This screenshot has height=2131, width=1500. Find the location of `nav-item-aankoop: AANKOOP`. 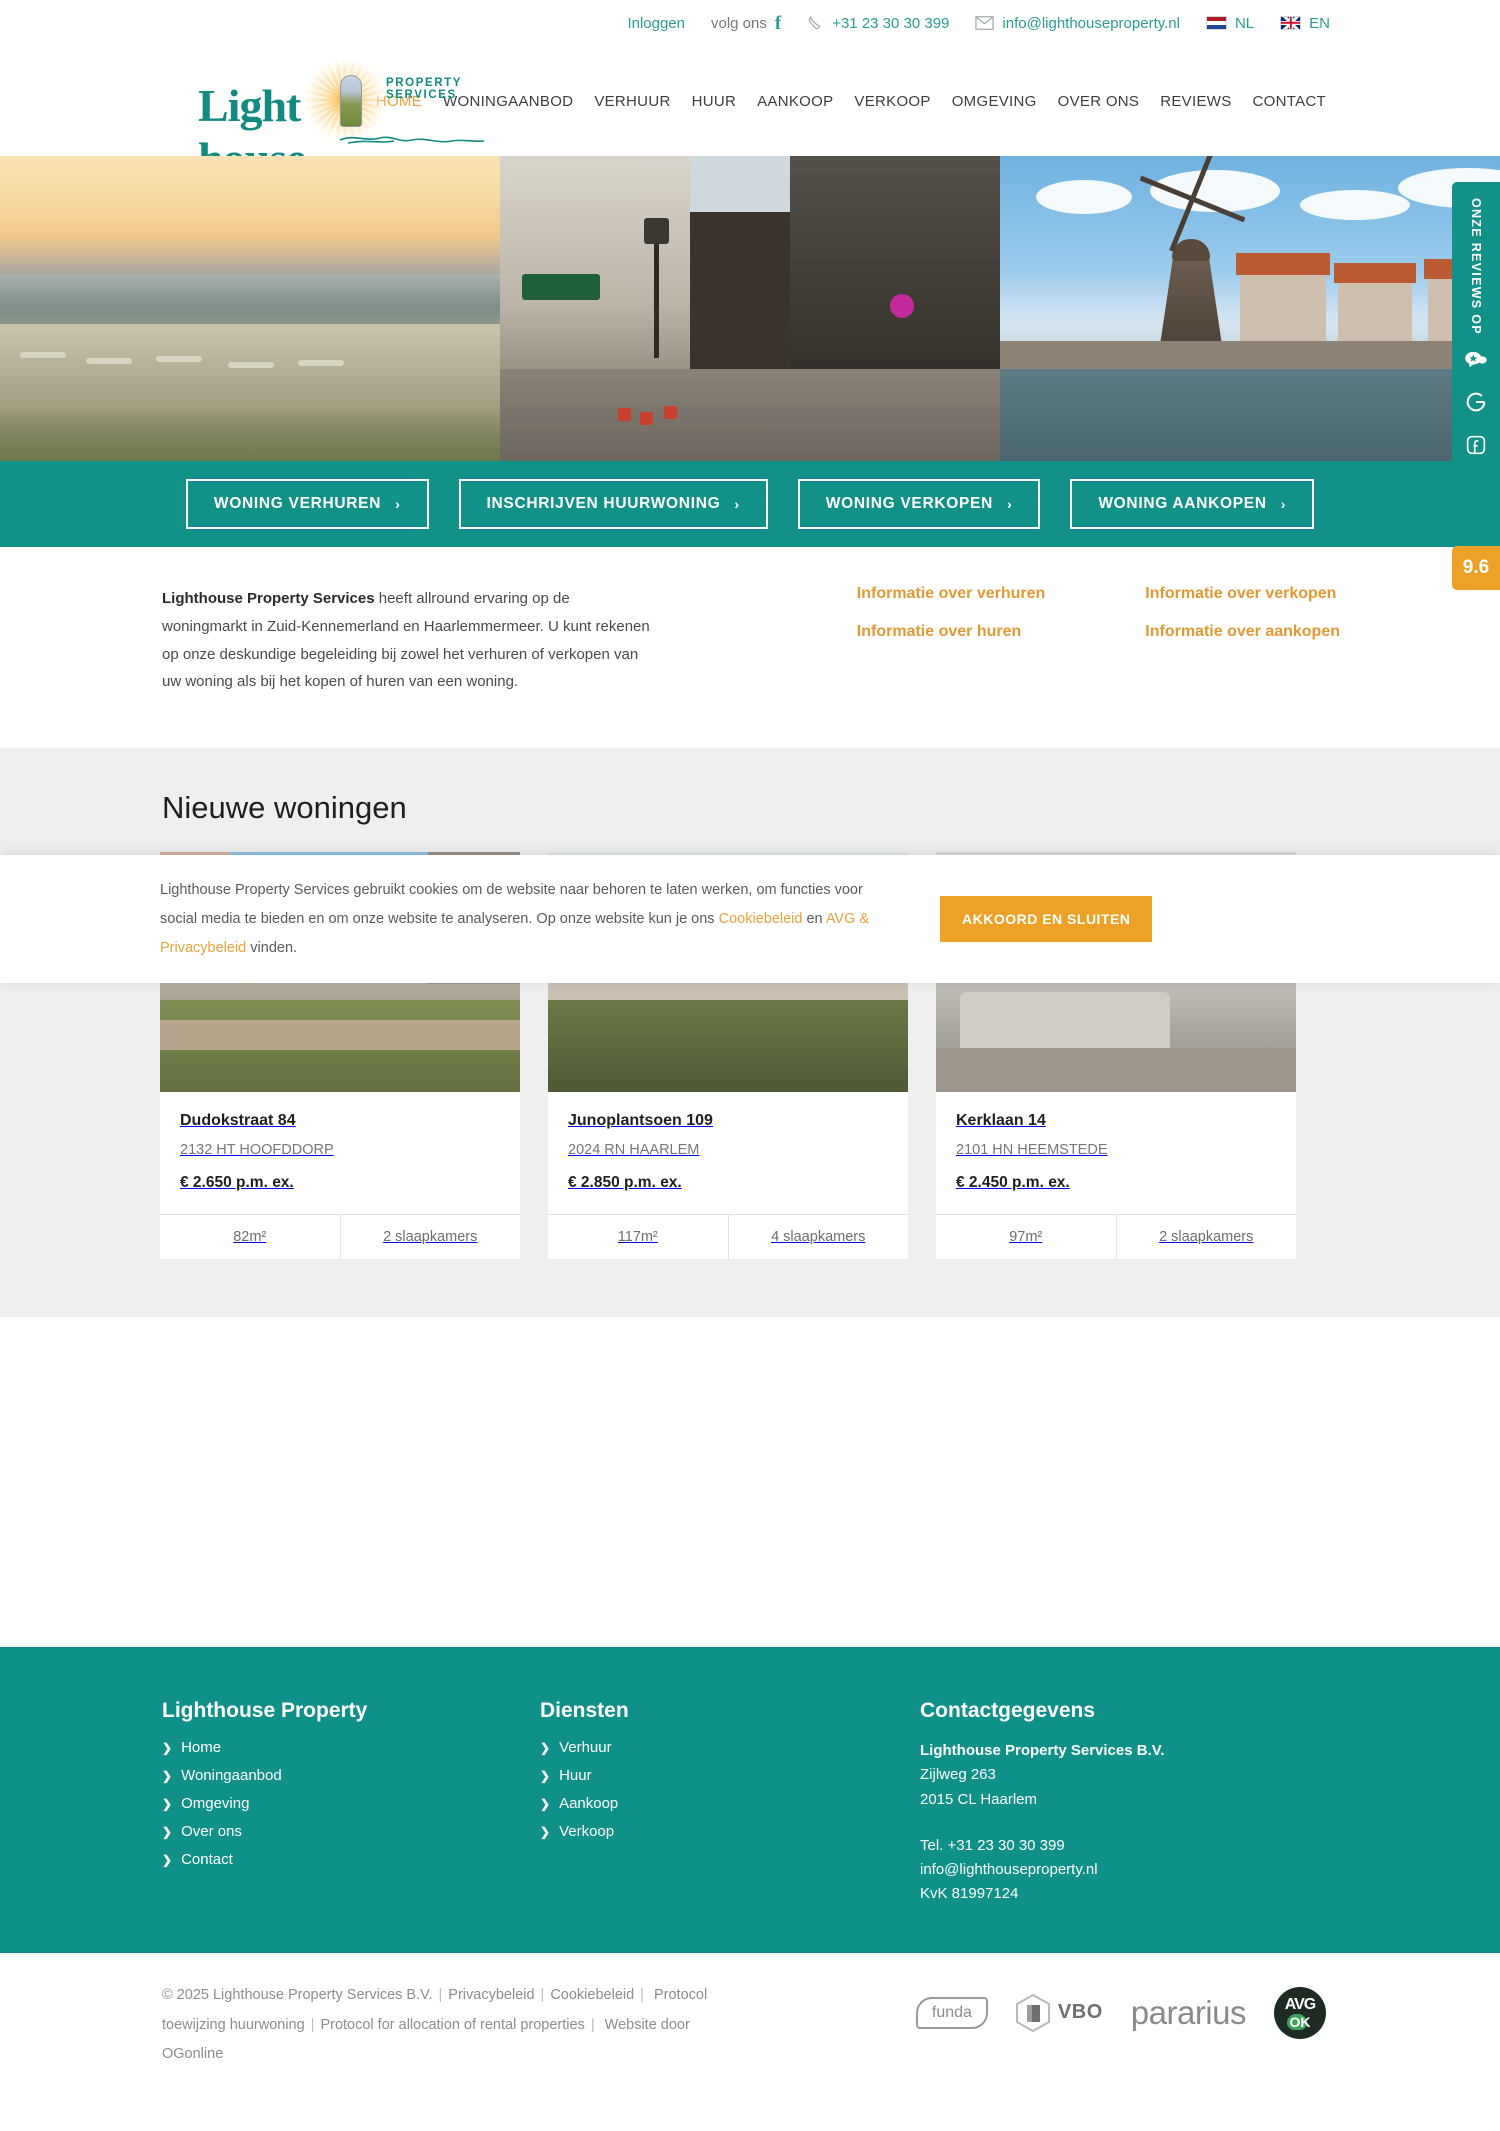

nav-item-aankoop: AANKOOP is located at coordinates (795, 101).